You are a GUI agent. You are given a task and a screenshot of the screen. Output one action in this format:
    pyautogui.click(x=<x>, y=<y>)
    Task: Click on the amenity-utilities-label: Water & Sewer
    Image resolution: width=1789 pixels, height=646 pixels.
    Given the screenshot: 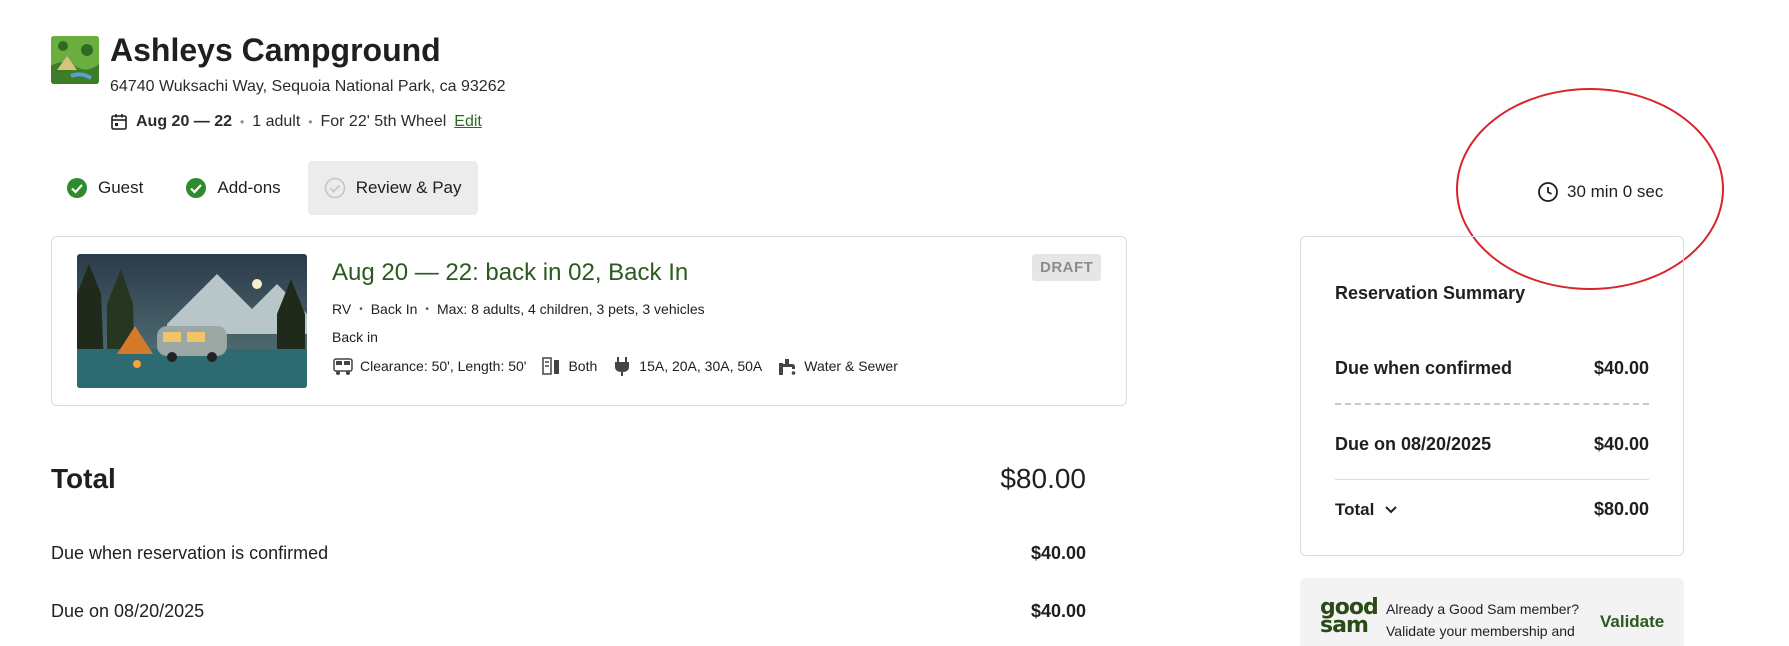 What is the action you would take?
    pyautogui.click(x=851, y=366)
    